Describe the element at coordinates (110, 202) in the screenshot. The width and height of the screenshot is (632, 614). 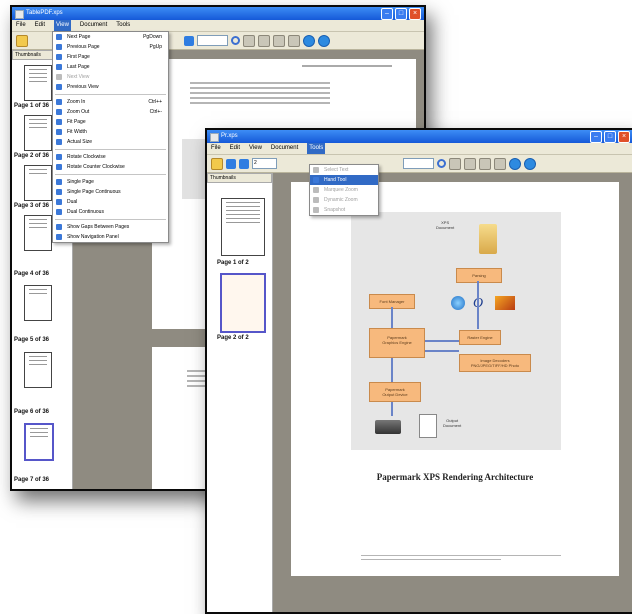
I see `view-menu-item: Dual` at that location.